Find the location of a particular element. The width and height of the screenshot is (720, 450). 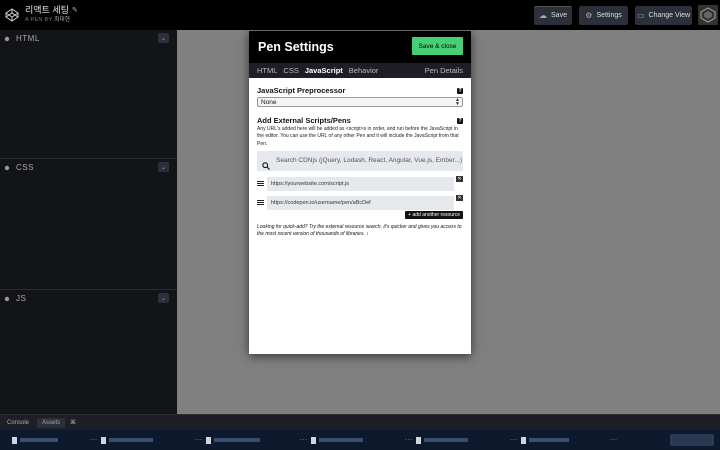

search-icon is located at coordinates (266, 163).